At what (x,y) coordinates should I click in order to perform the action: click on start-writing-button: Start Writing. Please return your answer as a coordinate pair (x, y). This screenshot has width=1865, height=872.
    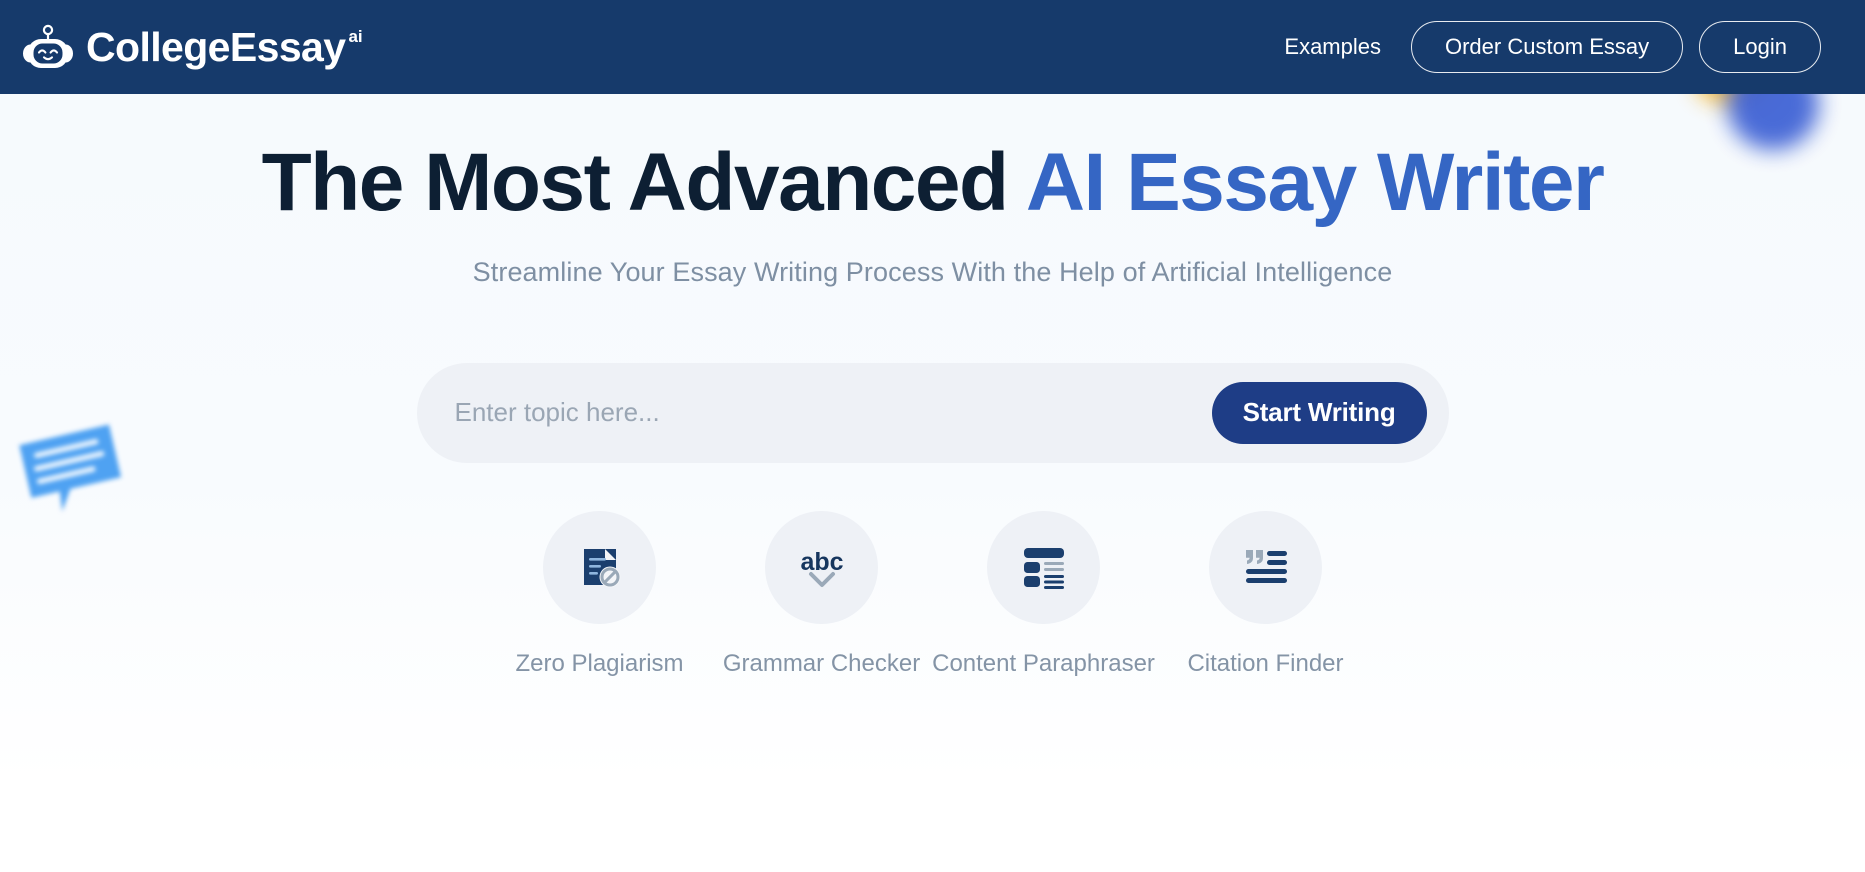
    Looking at the image, I should click on (1319, 412).